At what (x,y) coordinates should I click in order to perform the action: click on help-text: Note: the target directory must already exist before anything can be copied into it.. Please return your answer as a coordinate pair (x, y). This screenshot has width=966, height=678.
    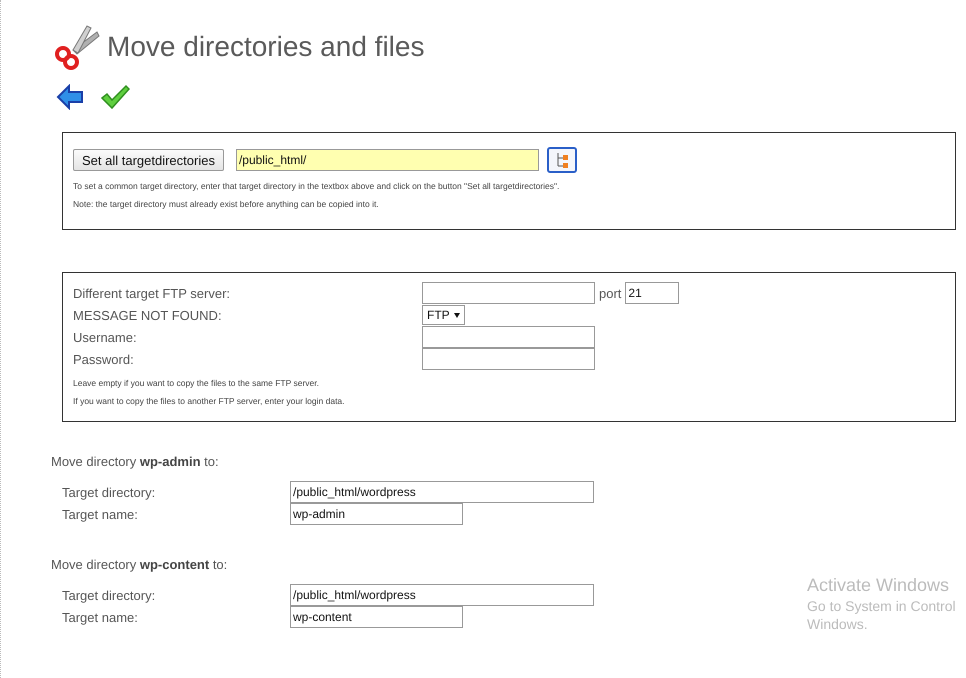
    Looking at the image, I should click on (226, 204).